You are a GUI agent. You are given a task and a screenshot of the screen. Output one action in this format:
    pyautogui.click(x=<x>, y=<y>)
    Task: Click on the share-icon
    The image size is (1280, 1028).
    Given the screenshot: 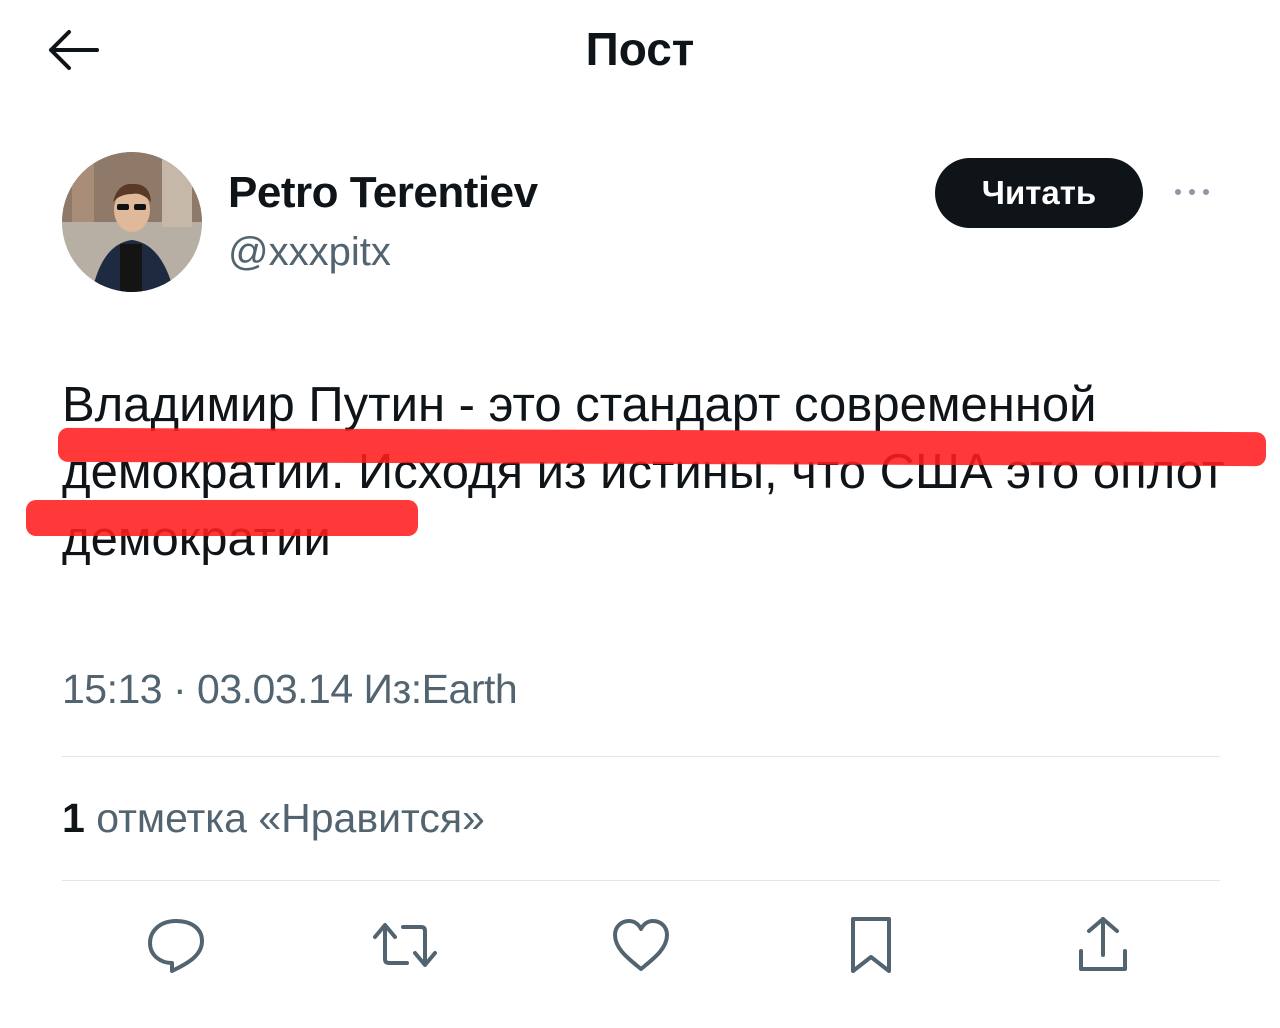 What is the action you would take?
    pyautogui.click(x=1103, y=944)
    